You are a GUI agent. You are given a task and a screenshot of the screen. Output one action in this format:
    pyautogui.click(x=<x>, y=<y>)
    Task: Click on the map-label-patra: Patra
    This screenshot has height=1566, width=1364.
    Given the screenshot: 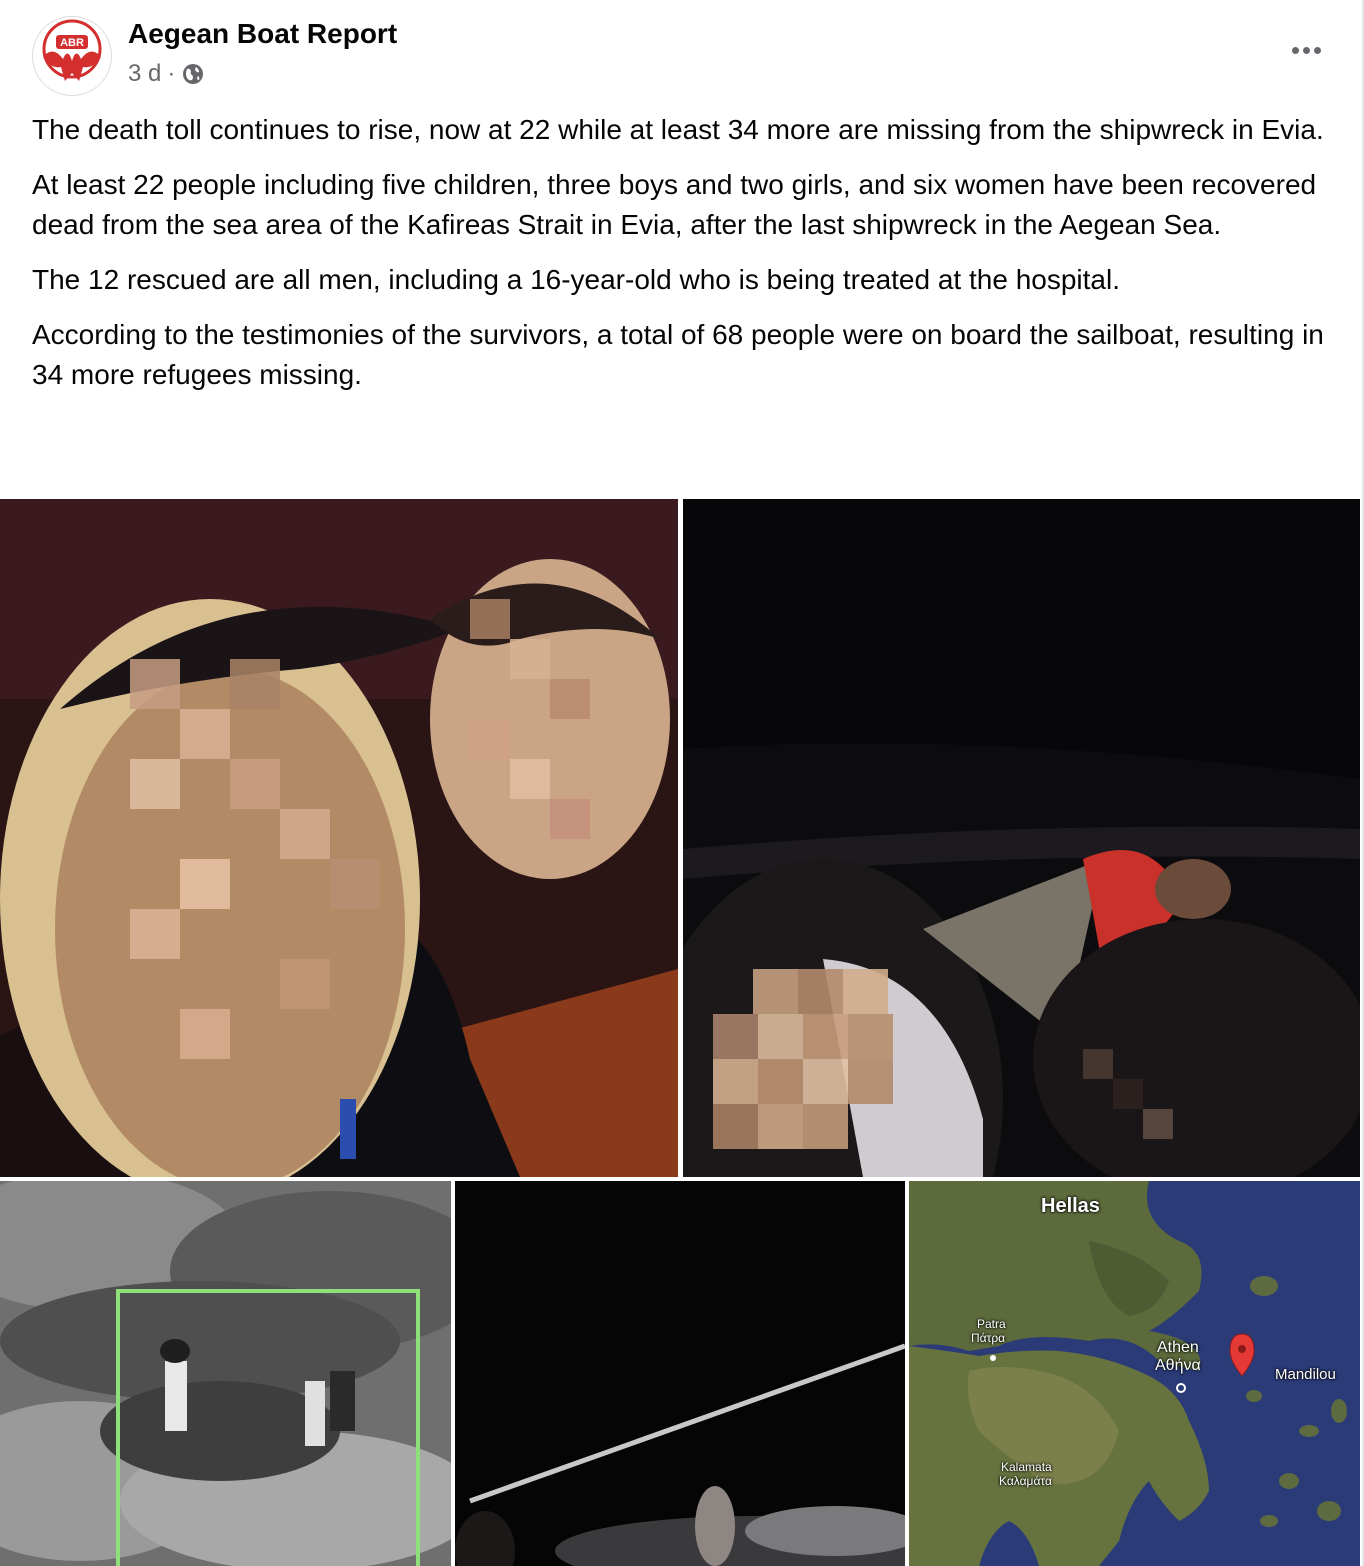 What is the action you would take?
    pyautogui.click(x=991, y=1324)
    